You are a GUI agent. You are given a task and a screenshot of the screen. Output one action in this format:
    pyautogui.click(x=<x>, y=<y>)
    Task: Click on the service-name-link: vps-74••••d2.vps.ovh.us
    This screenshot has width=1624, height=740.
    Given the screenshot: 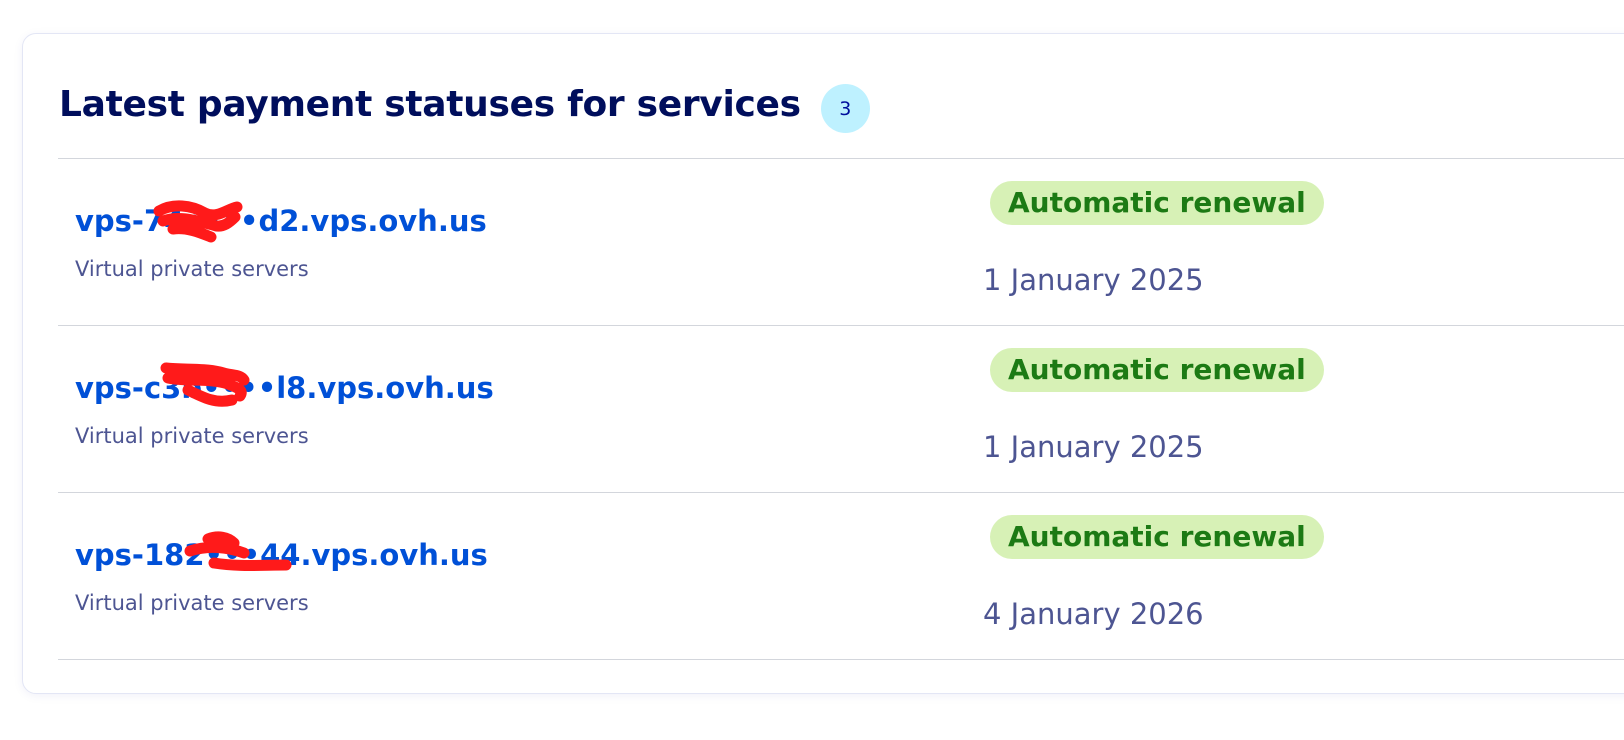 What is the action you would take?
    pyautogui.click(x=281, y=221)
    